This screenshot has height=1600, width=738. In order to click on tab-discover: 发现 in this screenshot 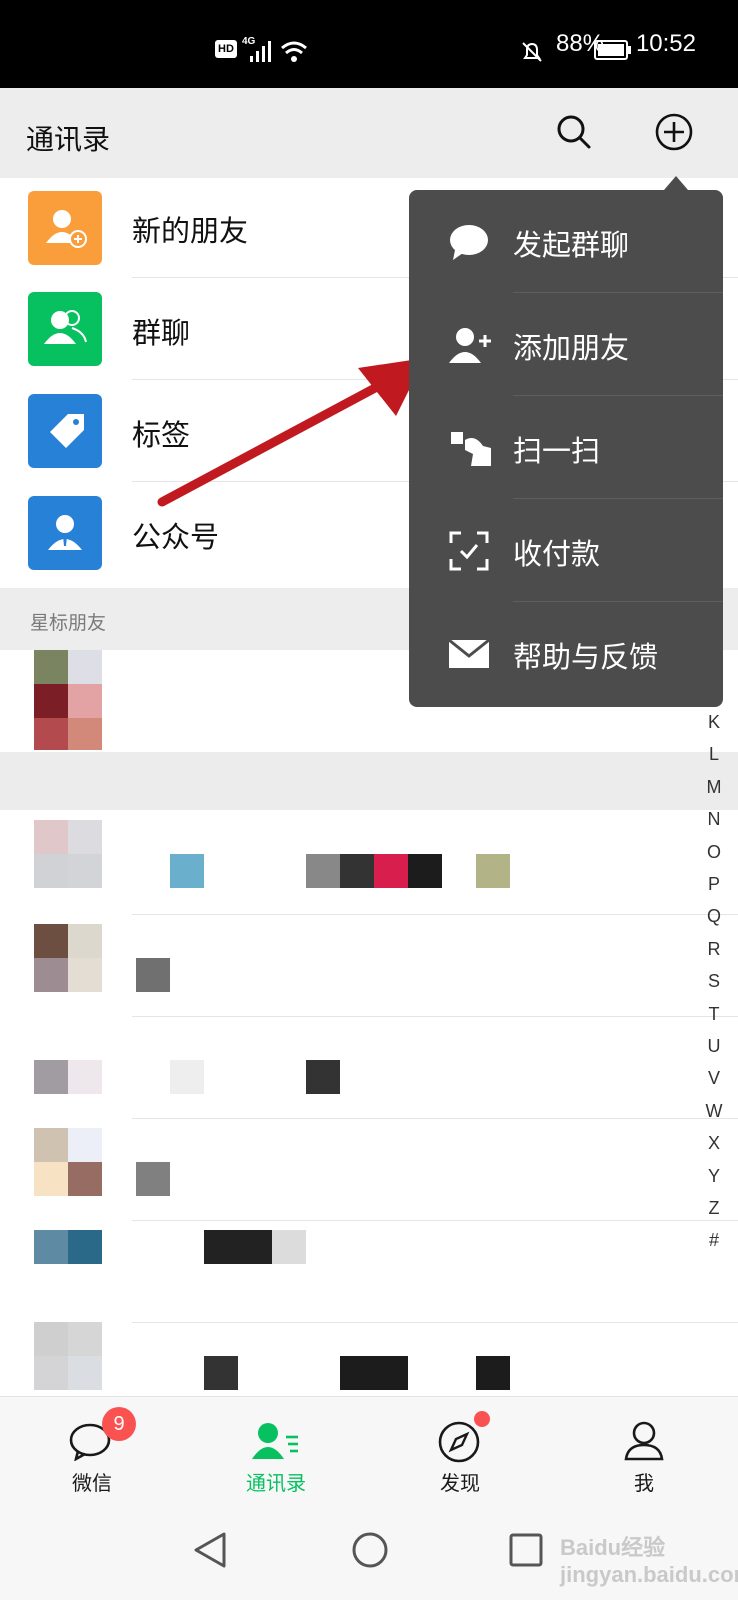, I will do `click(460, 1452)`.